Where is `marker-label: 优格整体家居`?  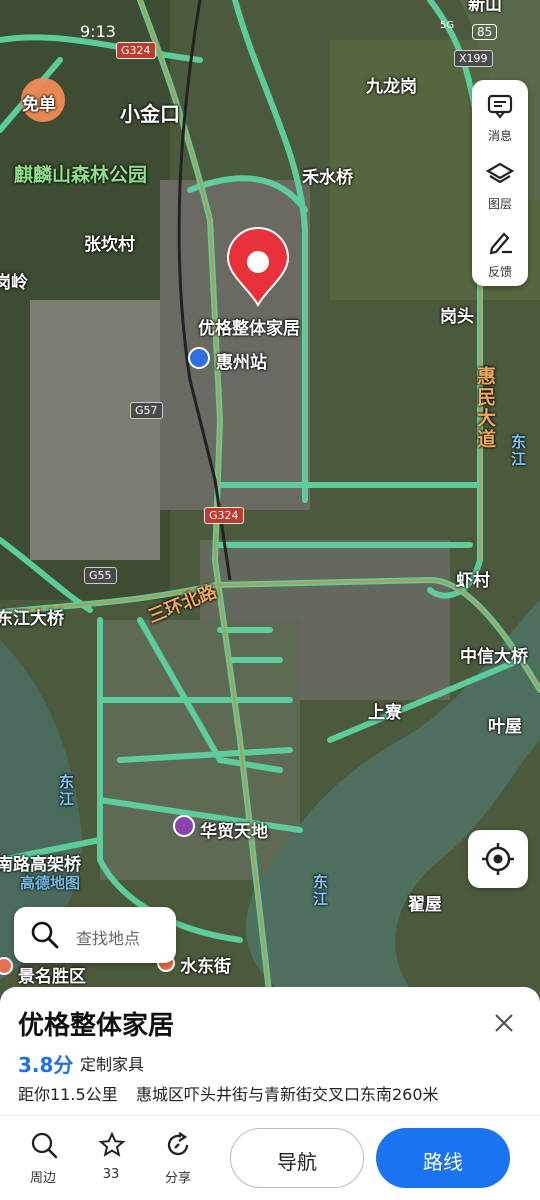 marker-label: 优格整体家居 is located at coordinates (249, 326).